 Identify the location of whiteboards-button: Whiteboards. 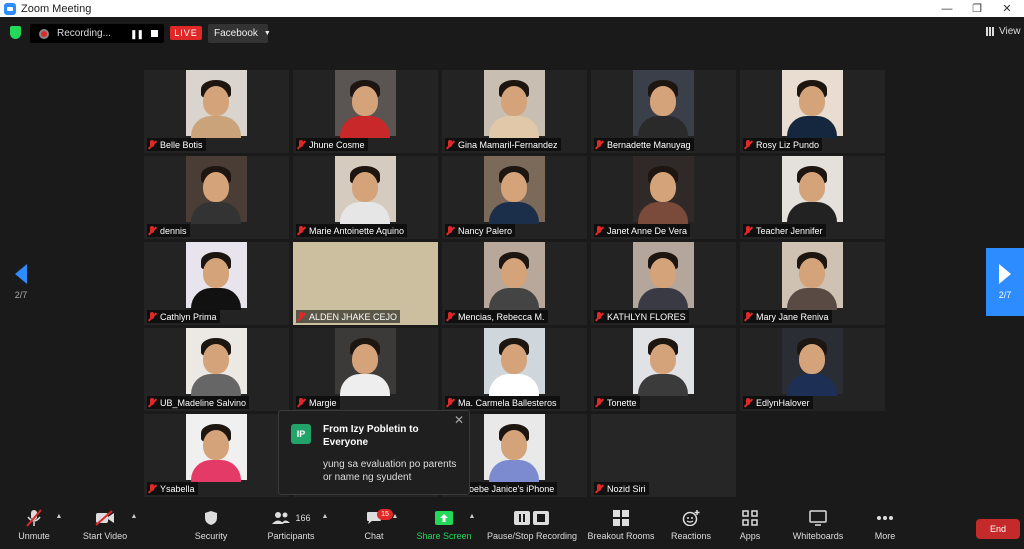
(818, 528).